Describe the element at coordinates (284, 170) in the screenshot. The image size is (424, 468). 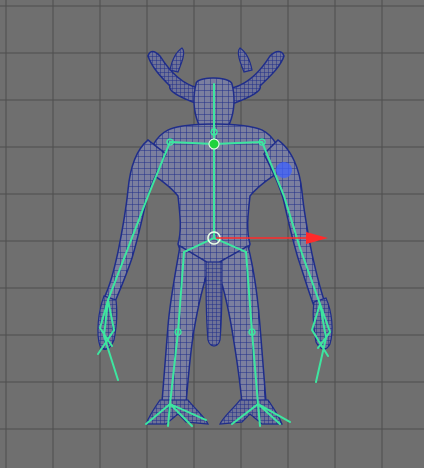
I see `selected-vertex-highlight` at that location.